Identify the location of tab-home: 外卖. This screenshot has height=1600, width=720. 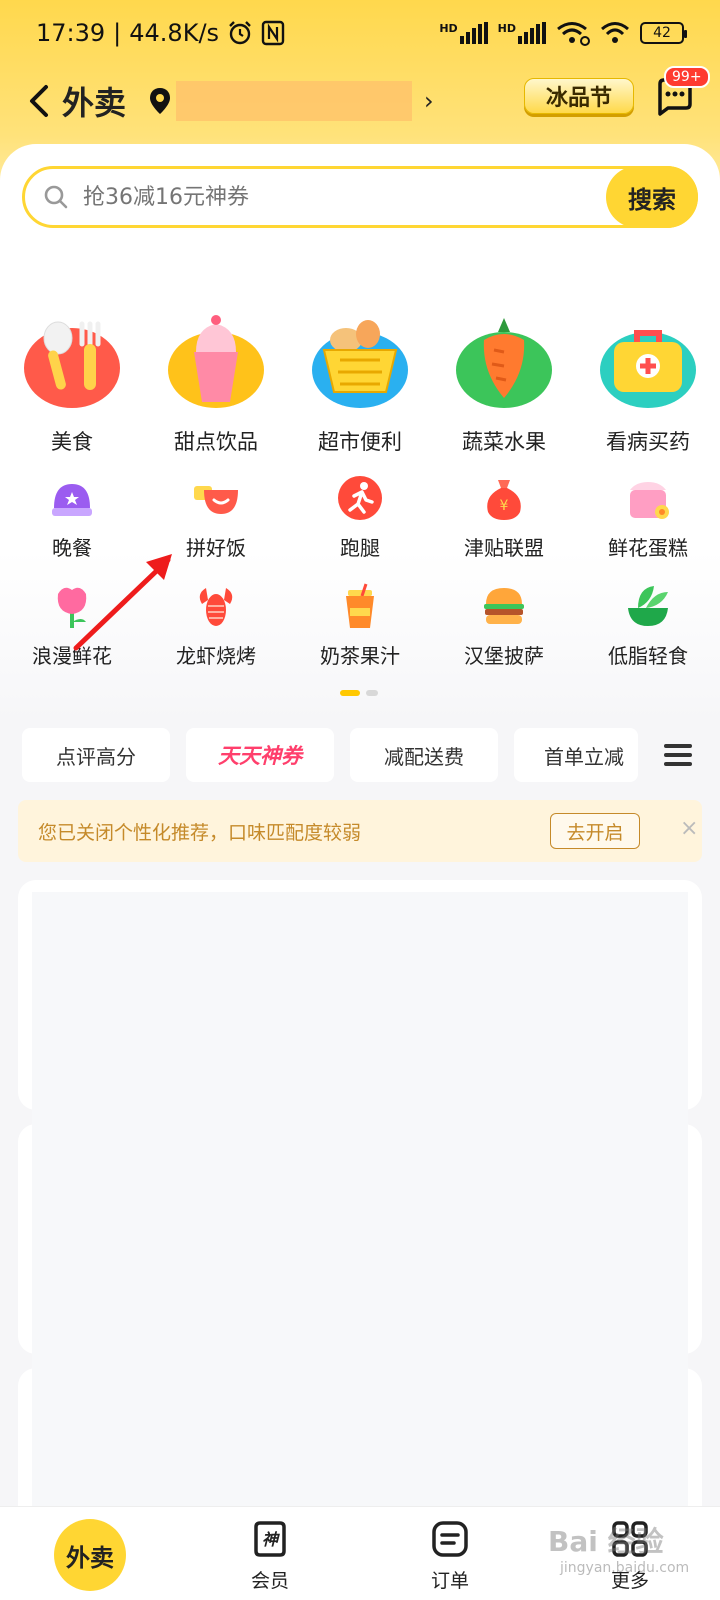
(90, 1553).